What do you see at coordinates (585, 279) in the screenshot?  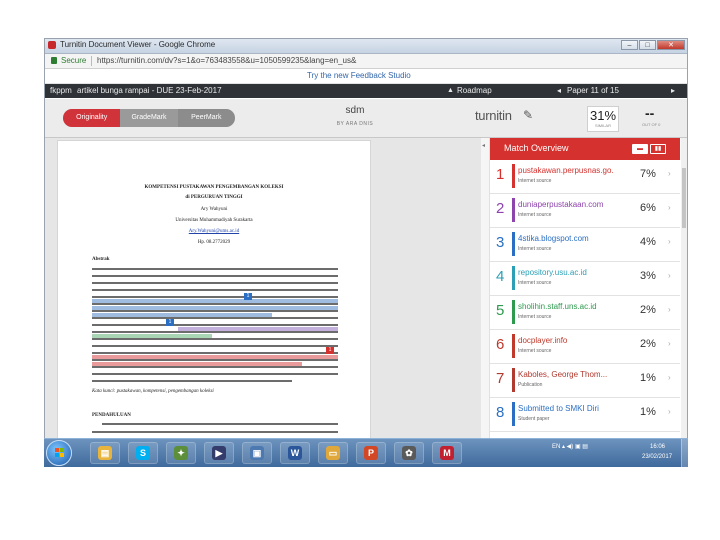 I see `match-source-row: 4 repository.usu.ac.id Internet source 3% ›` at bounding box center [585, 279].